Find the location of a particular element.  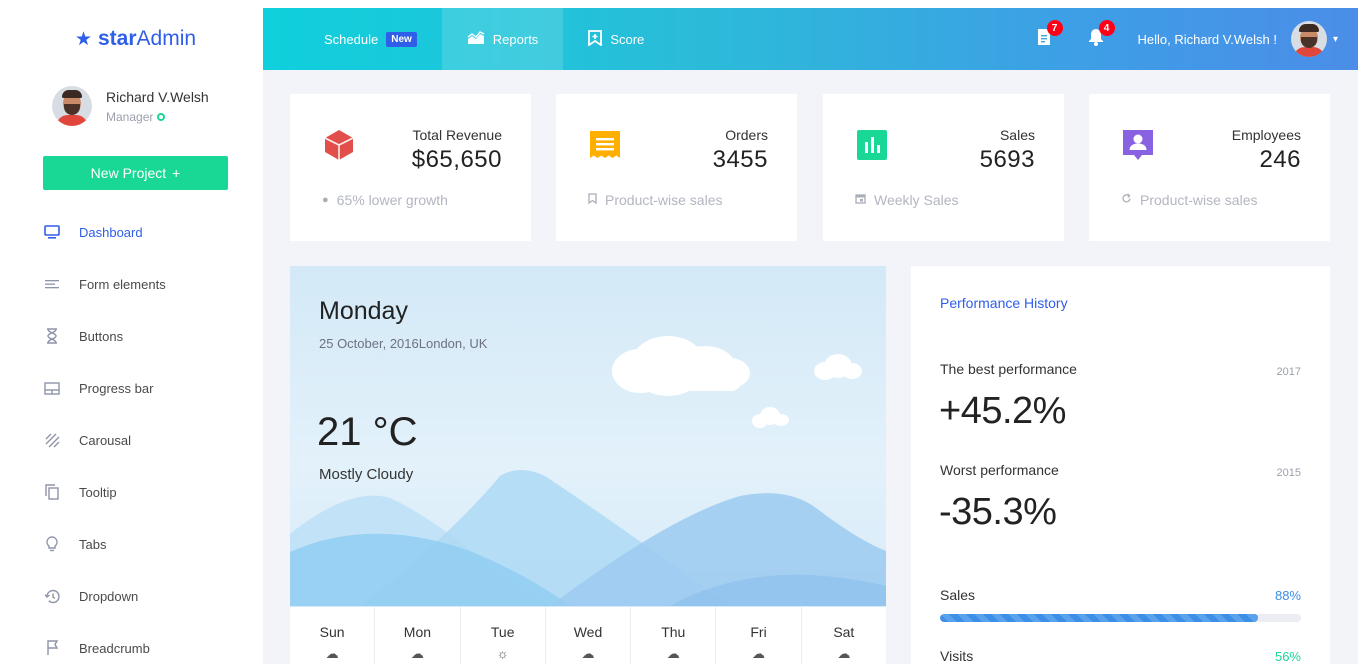

weather-condition: Mostly Cloudy is located at coordinates (366, 474).